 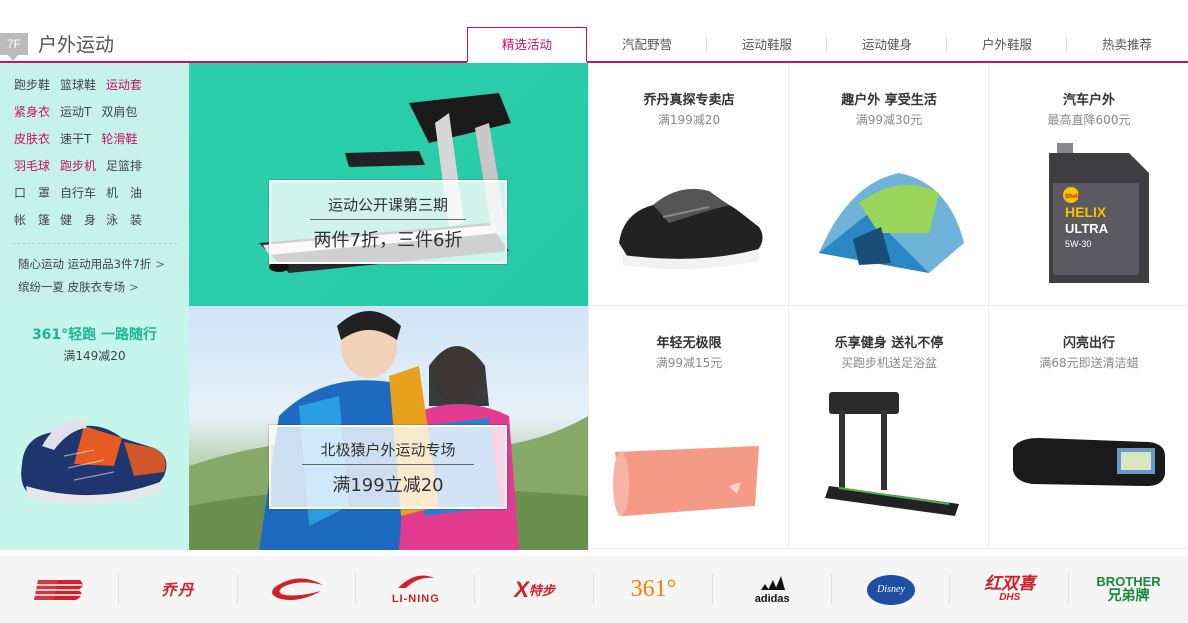 What do you see at coordinates (94, 335) in the screenshot?
I see `side-promo-title: 361°轻跑 一路随行` at bounding box center [94, 335].